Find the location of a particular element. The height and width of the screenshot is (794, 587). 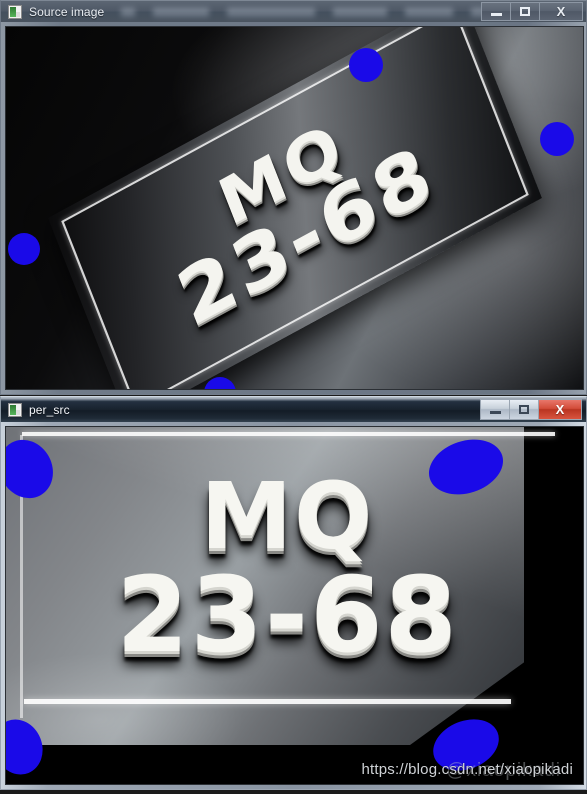

window-controls-source-image: X is located at coordinates (532, 11).